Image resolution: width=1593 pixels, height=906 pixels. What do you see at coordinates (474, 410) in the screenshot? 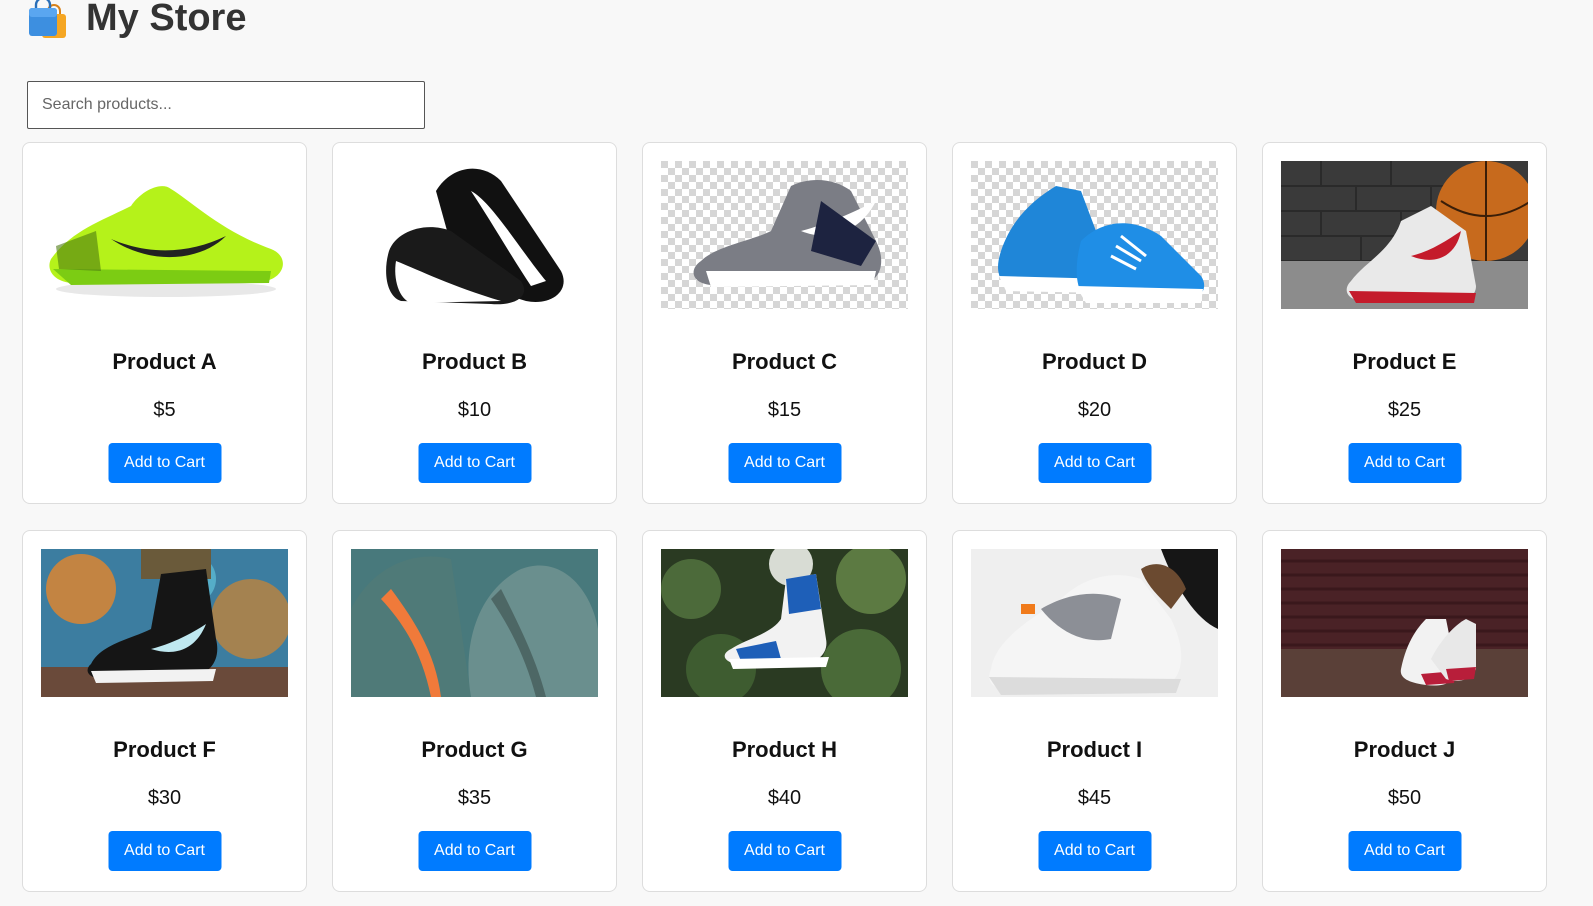
I see `product-price: $10` at bounding box center [474, 410].